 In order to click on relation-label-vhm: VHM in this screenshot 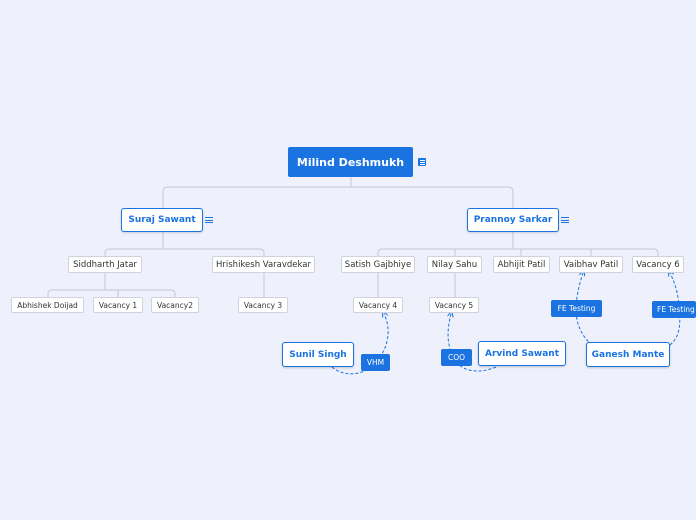, I will do `click(375, 362)`.